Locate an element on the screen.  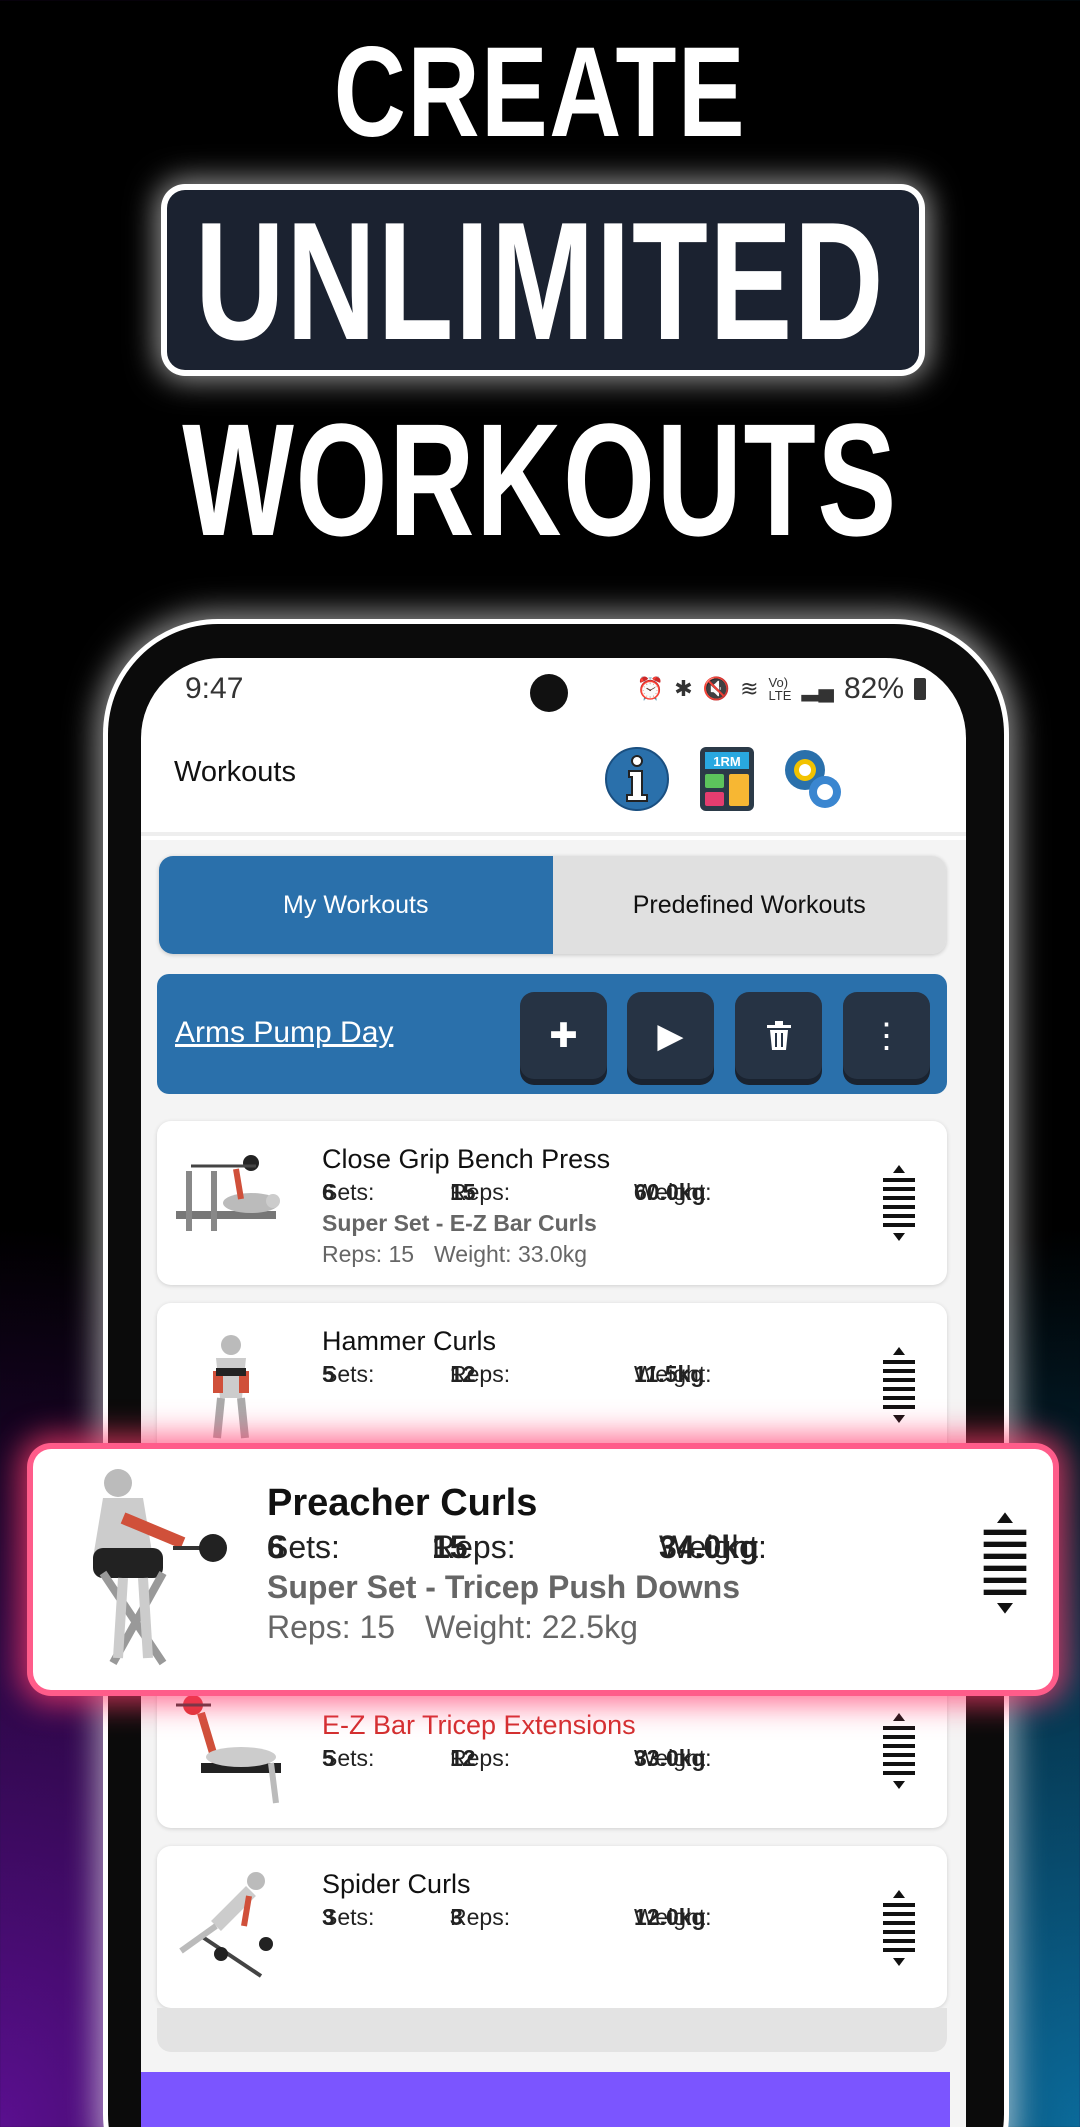
workout-header: Arms Pump Day ✚ ▶ ⋮ is located at coordinates (552, 1034).